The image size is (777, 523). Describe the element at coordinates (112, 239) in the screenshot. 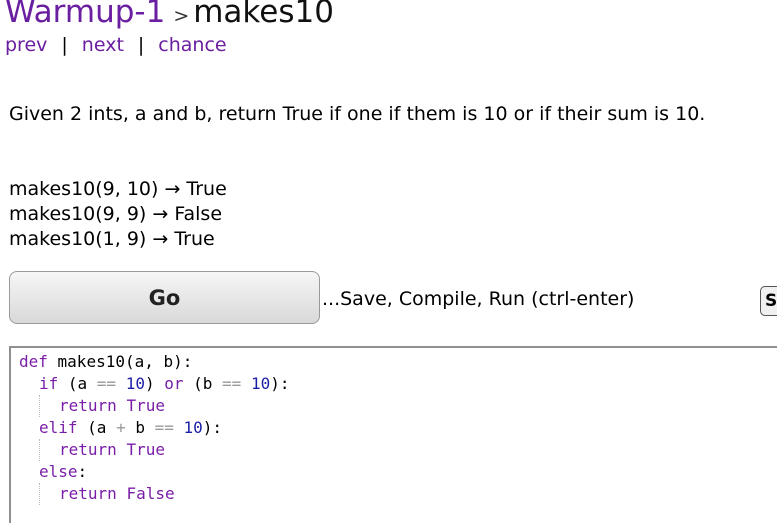

I see `example-item: makes10(1, 9) → True` at that location.